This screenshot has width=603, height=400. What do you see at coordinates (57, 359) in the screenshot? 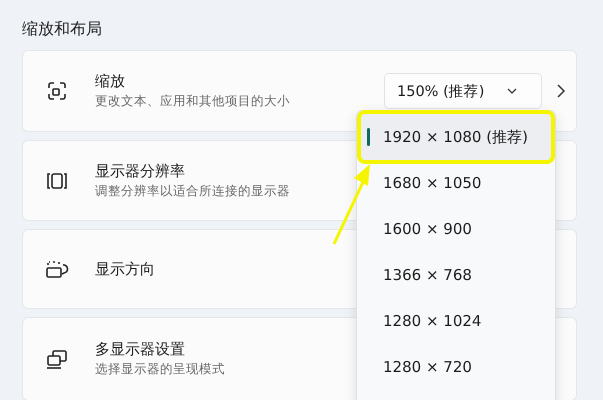
I see `monitors-icon` at bounding box center [57, 359].